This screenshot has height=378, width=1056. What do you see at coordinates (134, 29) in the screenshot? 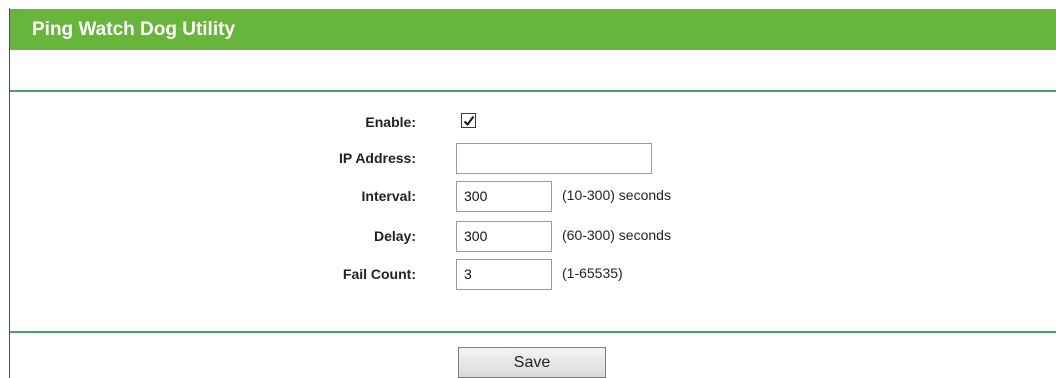
I see `page-title: Ping Watch Dog Utility` at bounding box center [134, 29].